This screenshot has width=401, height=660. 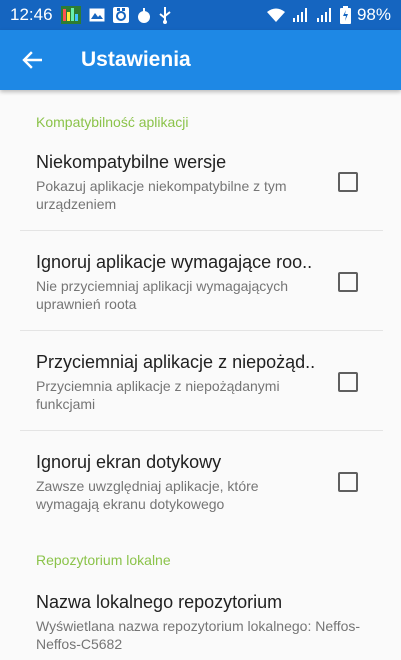 I want to click on usb-icon, so click(x=164, y=15).